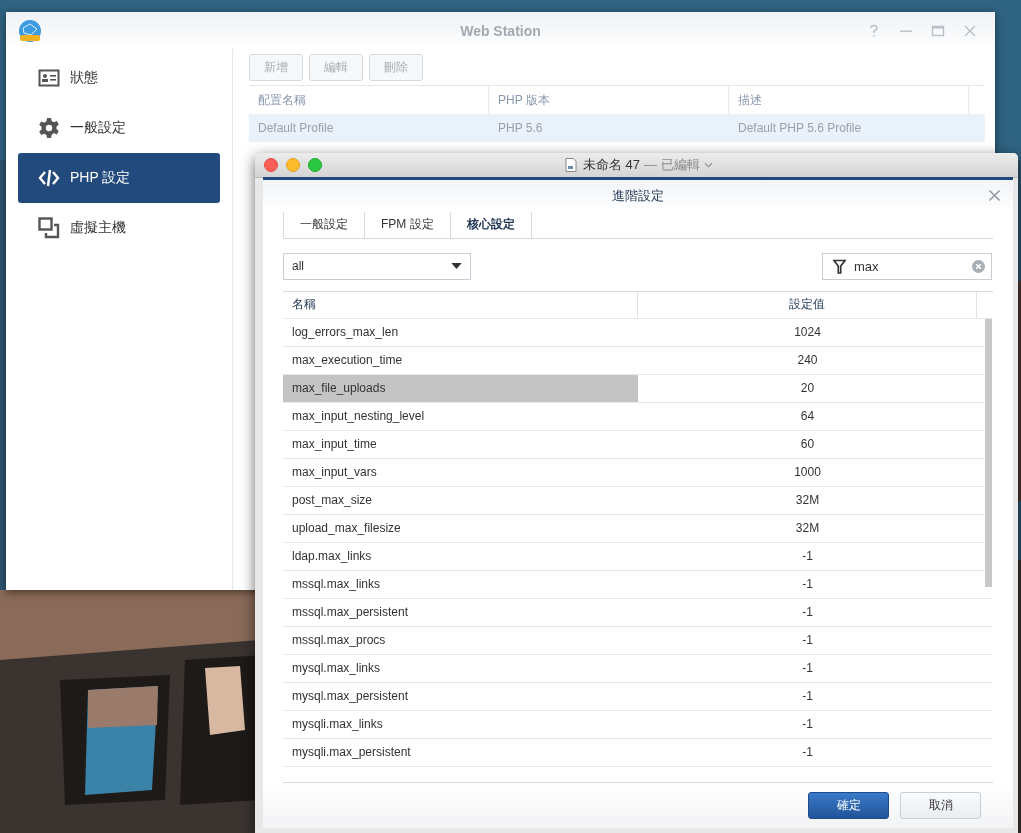 The height and width of the screenshot is (833, 1021). Describe the element at coordinates (460, 388) in the screenshot. I see `table-cell: max_file_uploads` at that location.